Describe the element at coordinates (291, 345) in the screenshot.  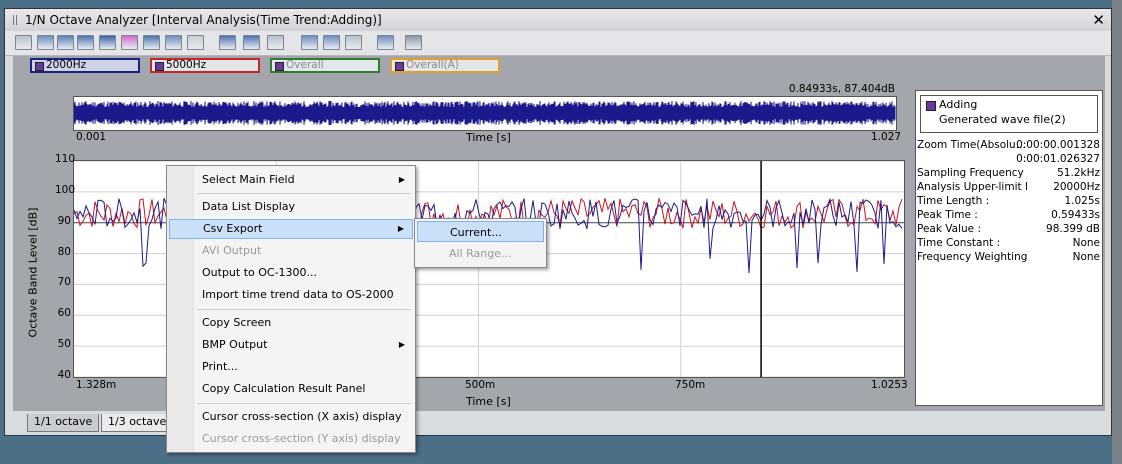
I see `menu-item-bmp-output: BMP Output ▶` at that location.